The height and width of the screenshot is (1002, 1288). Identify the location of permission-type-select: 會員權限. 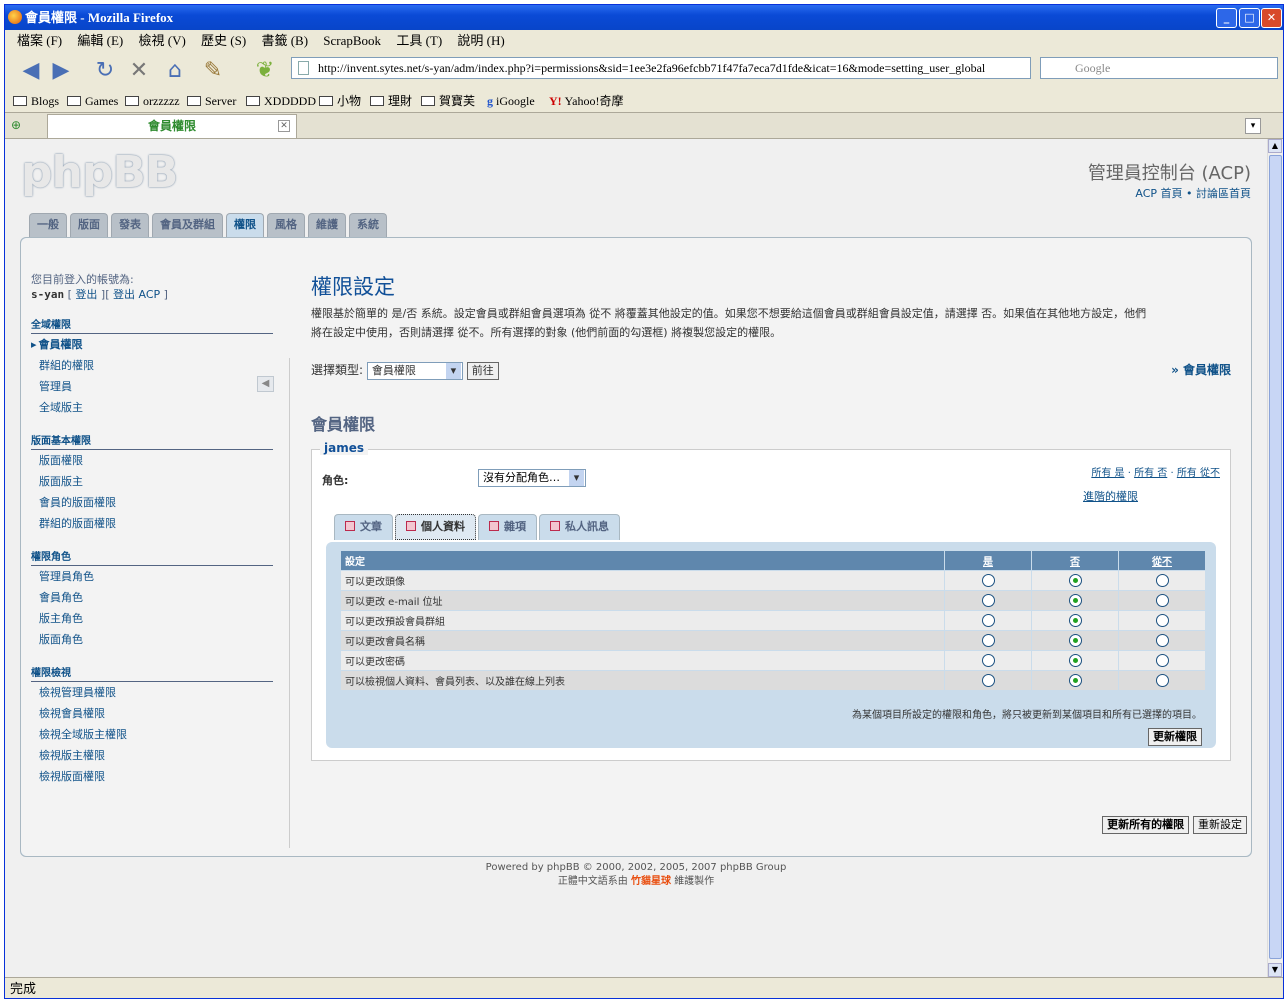
(414, 370).